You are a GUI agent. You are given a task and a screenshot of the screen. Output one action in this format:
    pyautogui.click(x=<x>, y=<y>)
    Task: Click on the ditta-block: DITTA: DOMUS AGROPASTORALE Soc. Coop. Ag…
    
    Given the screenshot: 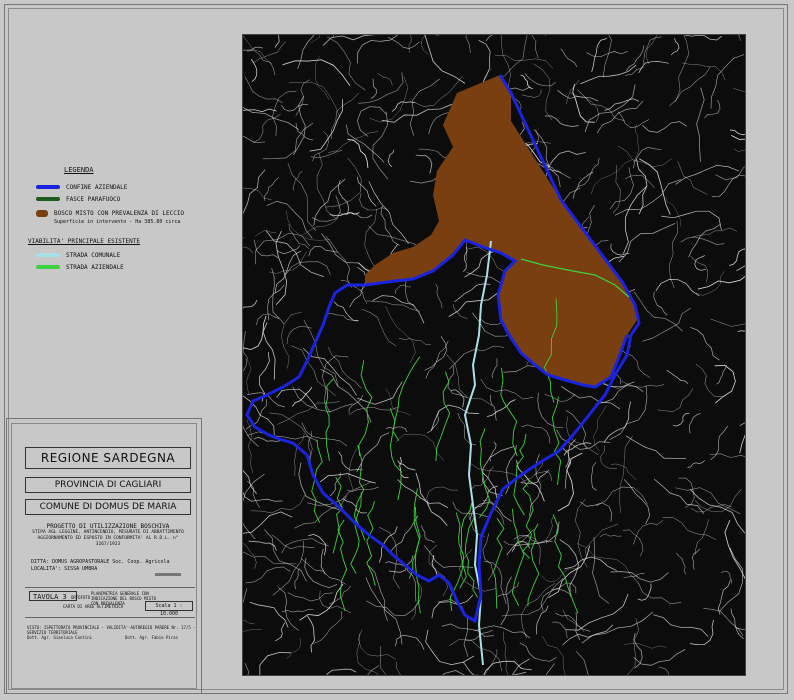 What is the action you would take?
    pyautogui.click(x=100, y=566)
    